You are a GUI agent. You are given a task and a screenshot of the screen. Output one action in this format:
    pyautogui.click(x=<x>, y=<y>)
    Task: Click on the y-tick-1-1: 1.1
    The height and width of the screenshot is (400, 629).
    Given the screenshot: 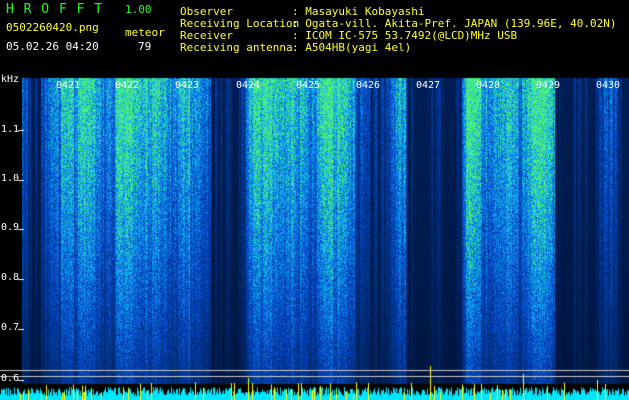 What is the action you would take?
    pyautogui.click(x=10, y=129)
    